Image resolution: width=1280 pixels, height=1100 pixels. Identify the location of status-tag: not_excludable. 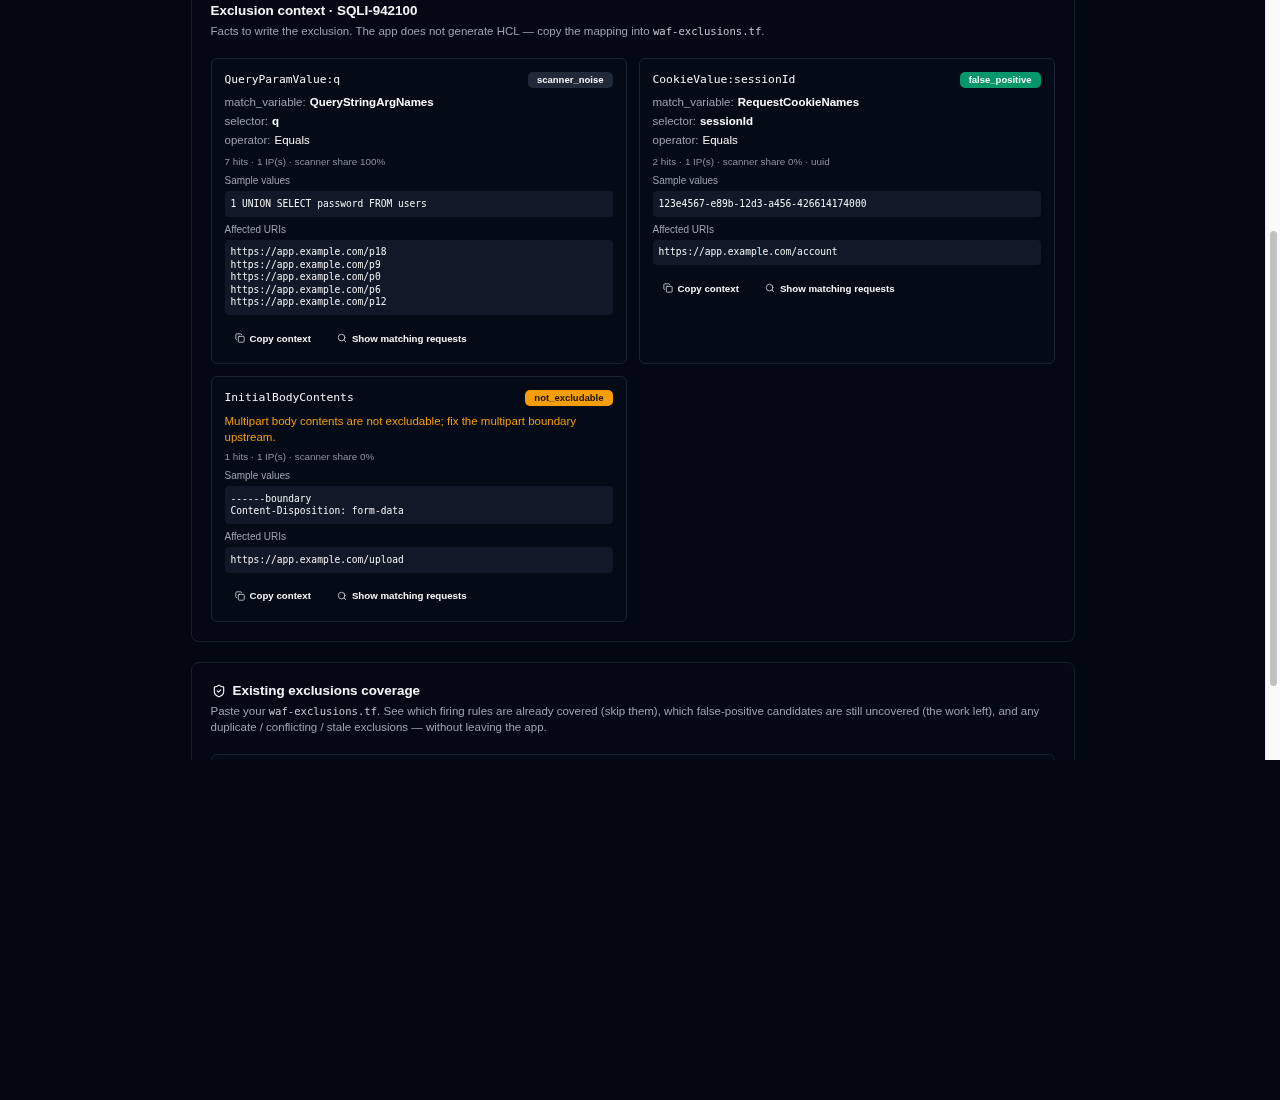
(569, 398).